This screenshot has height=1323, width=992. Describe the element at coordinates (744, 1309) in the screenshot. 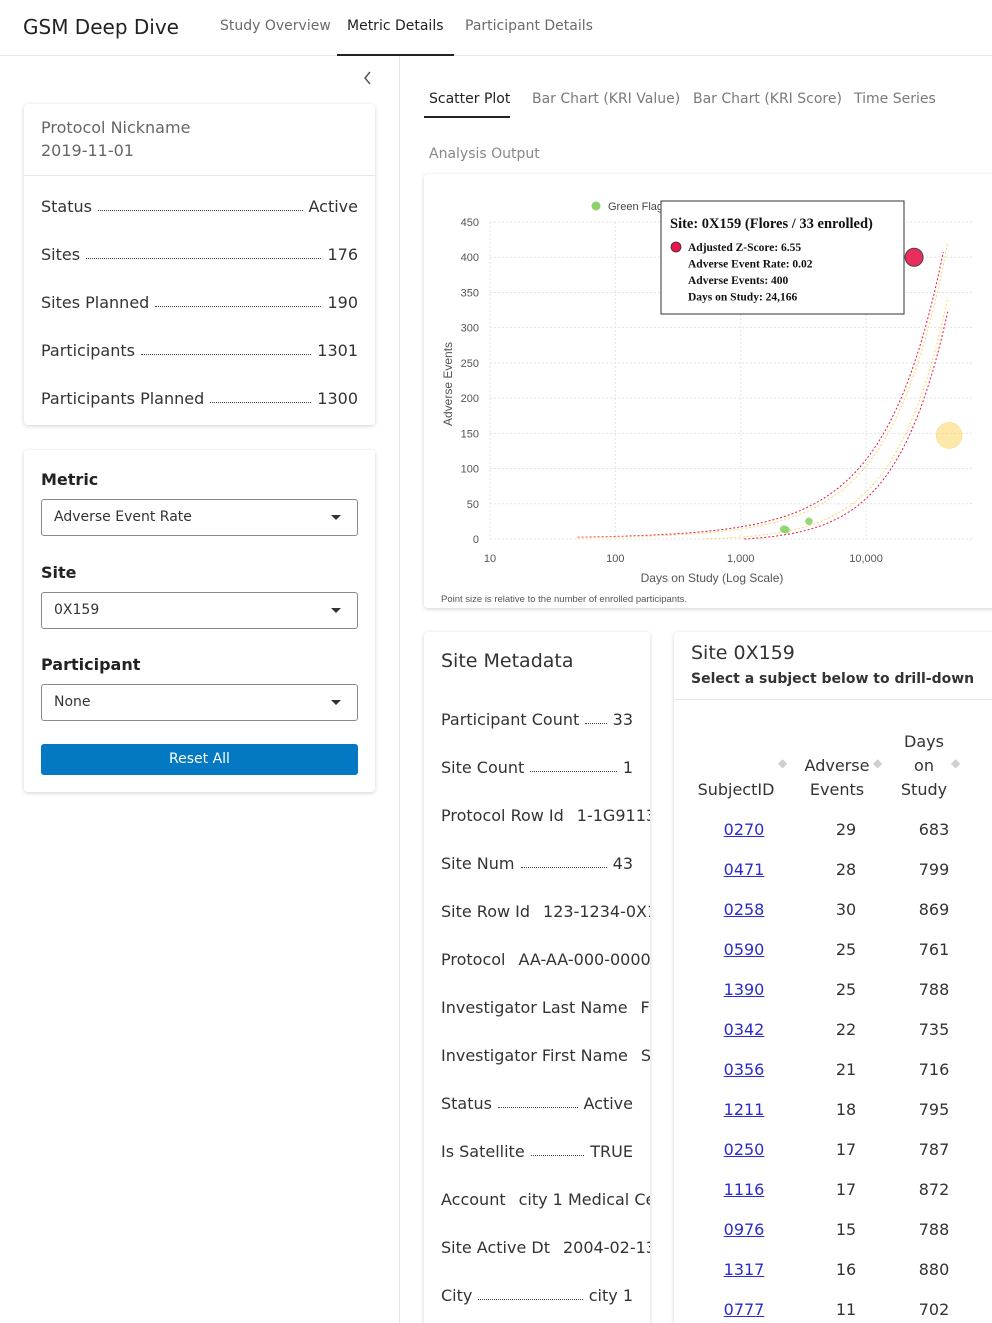

I see `subject-link: 0777` at that location.